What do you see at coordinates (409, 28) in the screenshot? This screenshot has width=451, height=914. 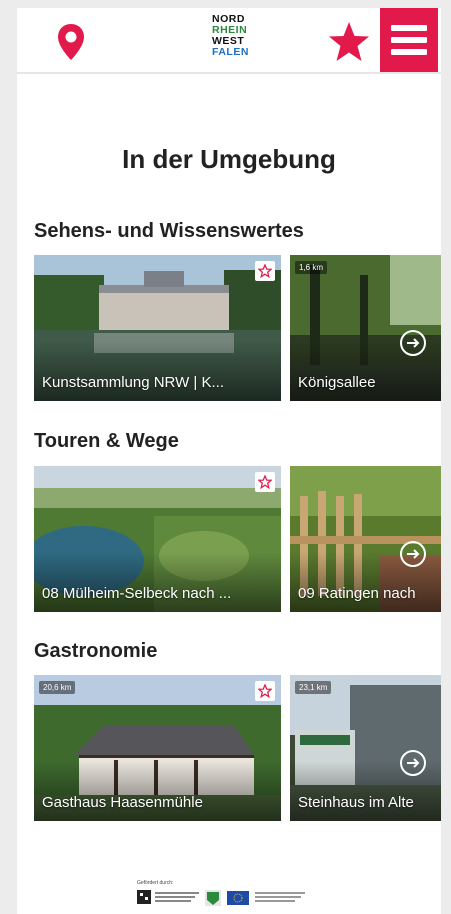 I see `hamburger-menu-icon` at bounding box center [409, 28].